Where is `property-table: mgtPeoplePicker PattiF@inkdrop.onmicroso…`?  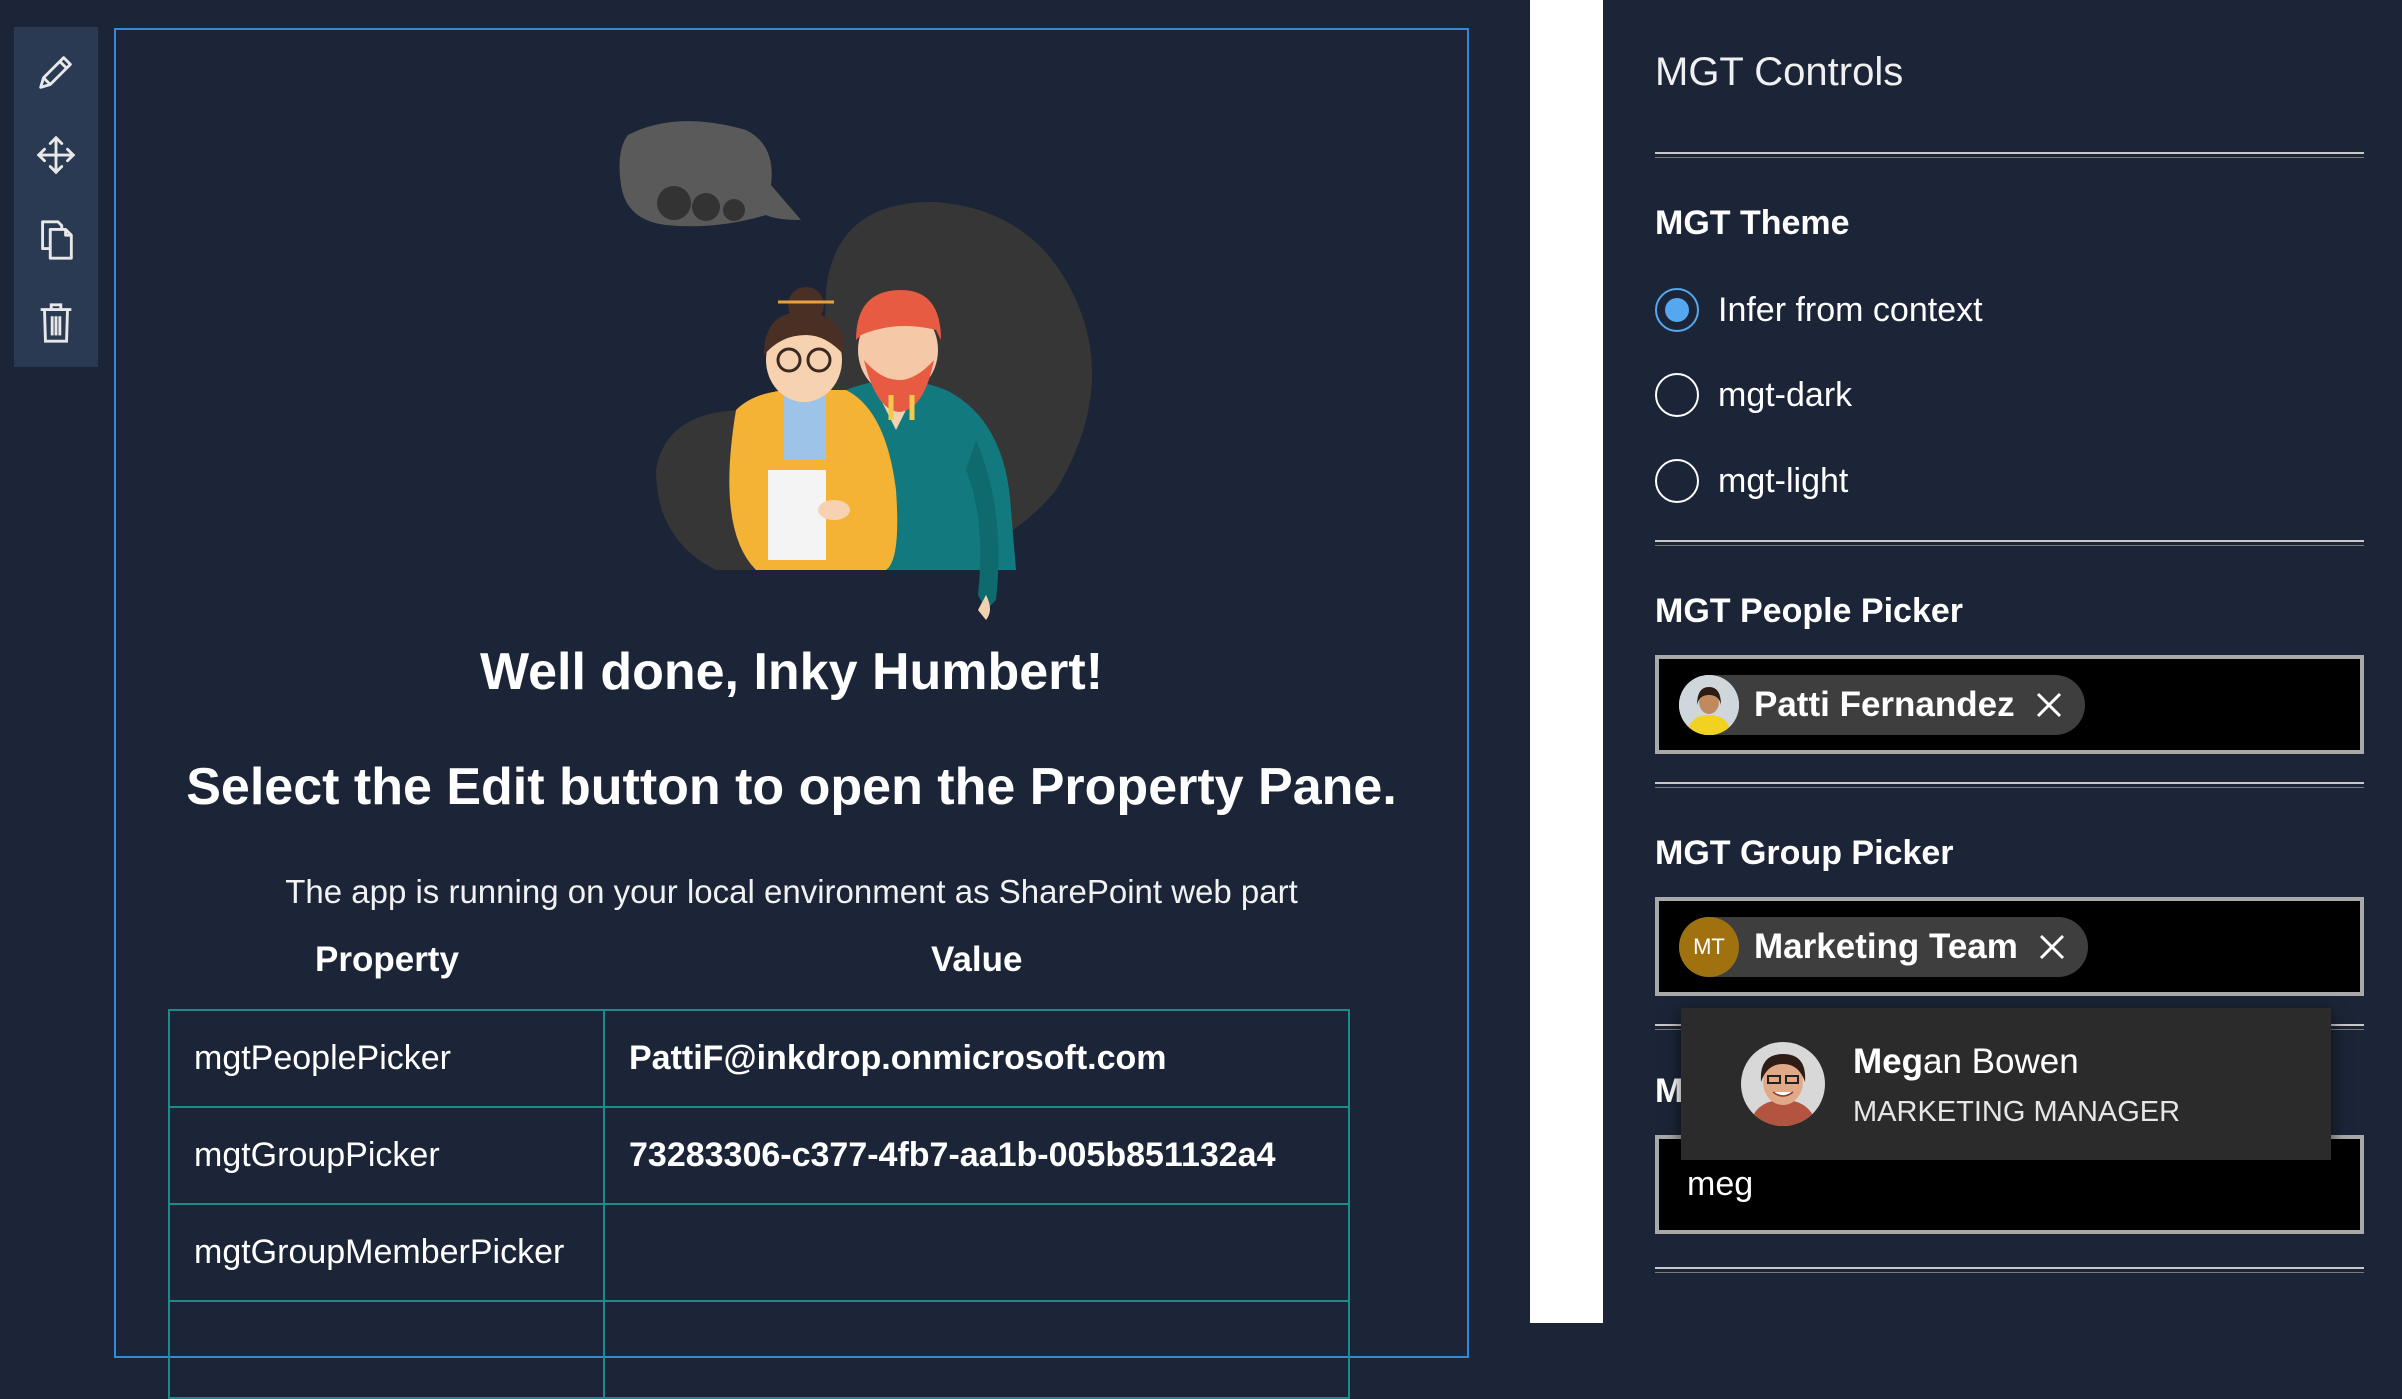 property-table: mgtPeoplePicker PattiF@inkdrop.onmicroso… is located at coordinates (759, 1204).